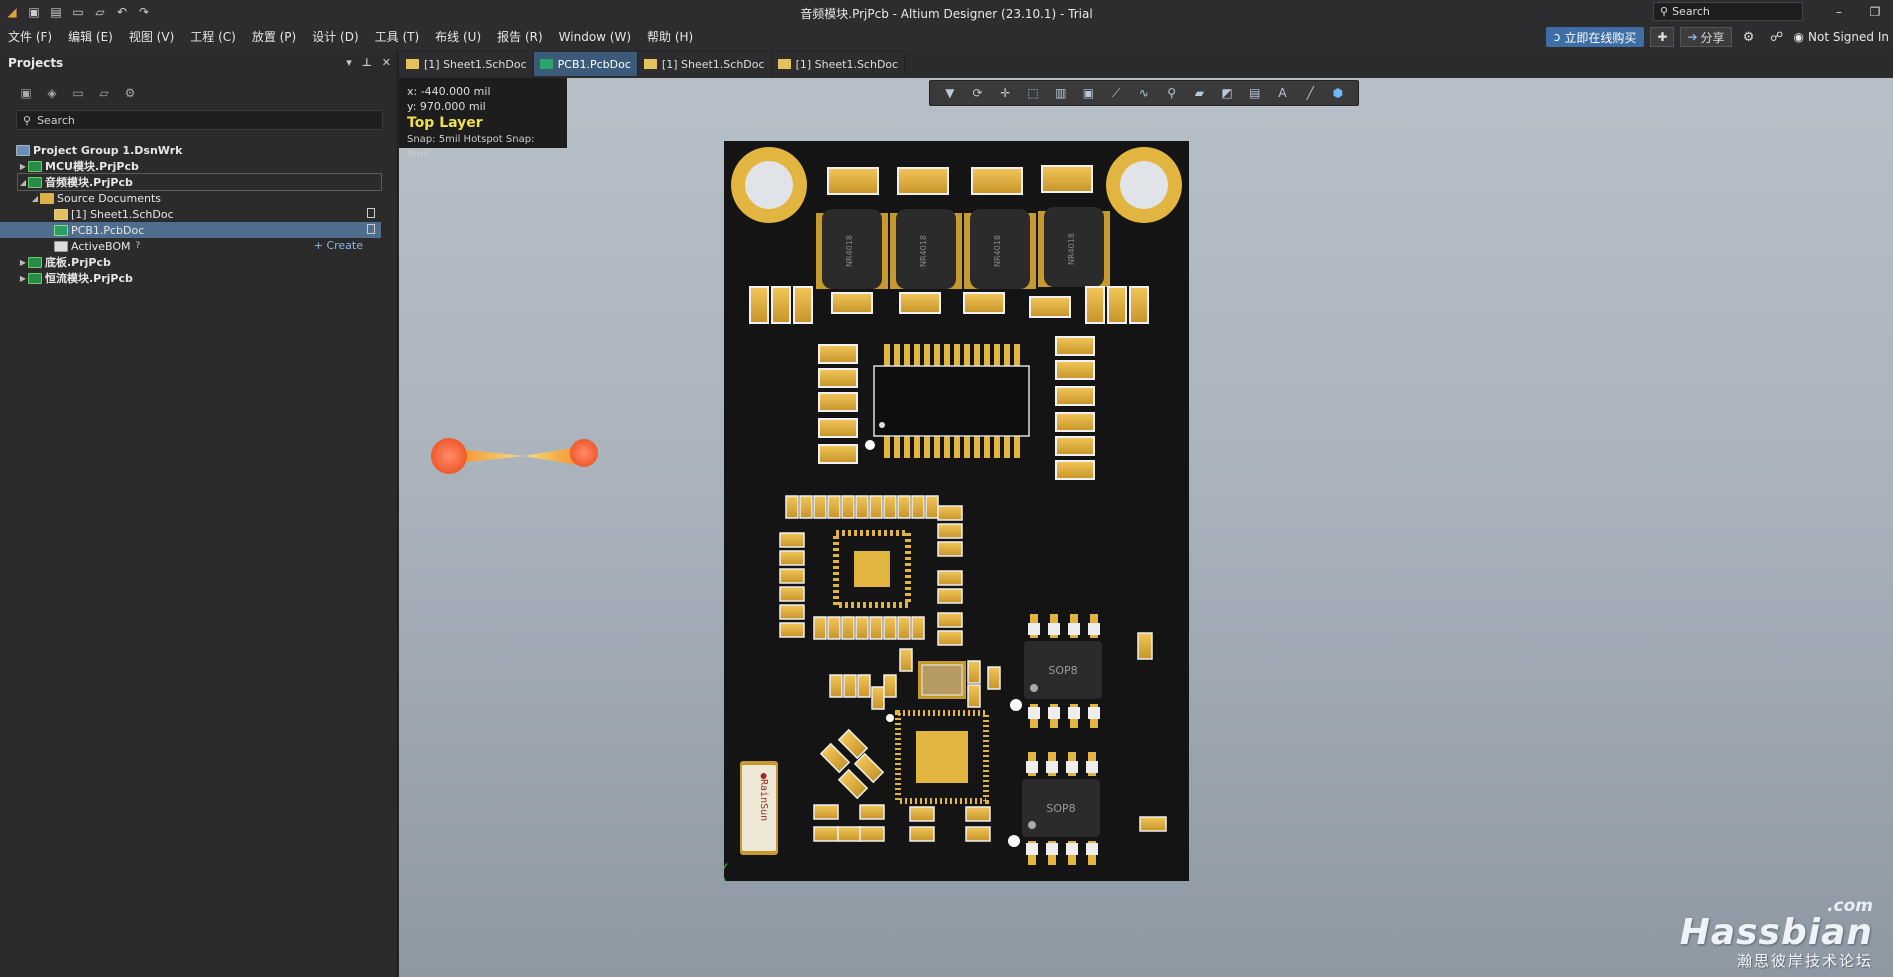 The image size is (1893, 977). Describe the element at coordinates (467, 64) in the screenshot. I see `tab-sheet1-a: [1] Sheet1.SchDoc` at that location.